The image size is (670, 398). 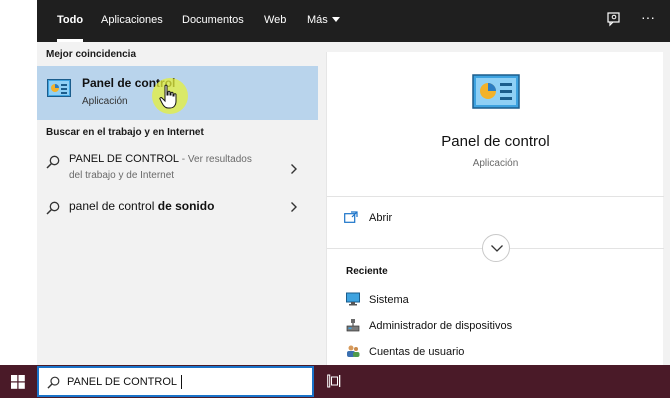 I want to click on device-manager-icon, so click(x=353, y=325).